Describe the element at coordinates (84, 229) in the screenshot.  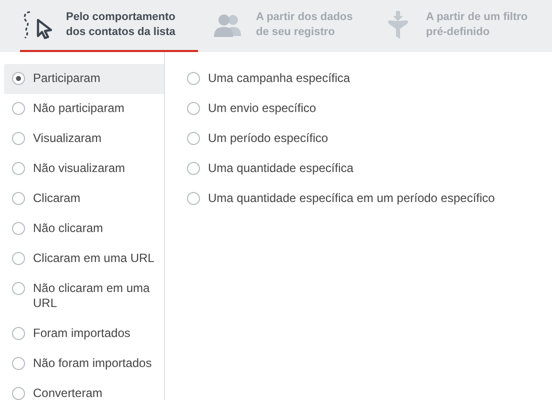
I see `radio-option: Não clicaram` at that location.